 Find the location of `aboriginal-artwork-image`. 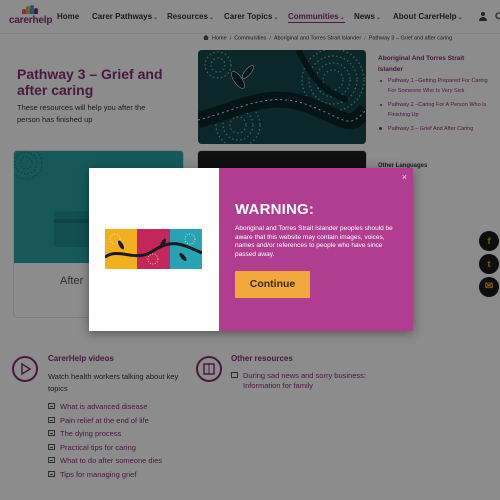

aboriginal-artwork-image is located at coordinates (153, 249).